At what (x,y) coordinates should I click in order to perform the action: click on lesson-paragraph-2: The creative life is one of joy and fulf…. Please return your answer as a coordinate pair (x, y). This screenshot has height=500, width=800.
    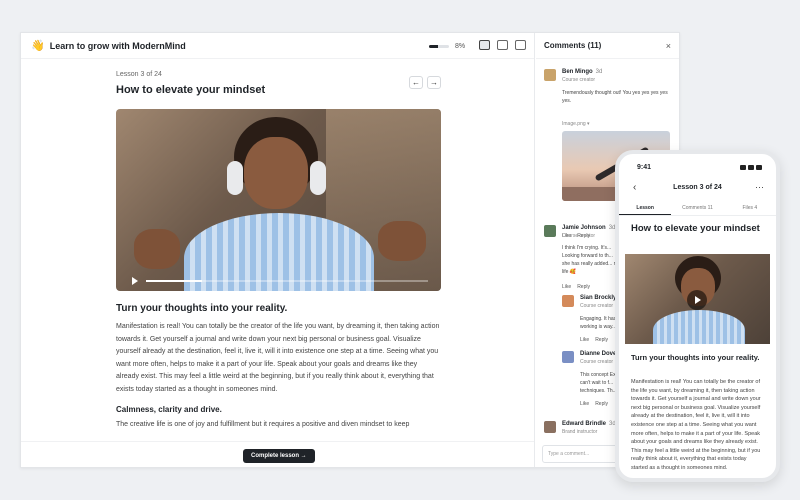
    Looking at the image, I should click on (263, 424).